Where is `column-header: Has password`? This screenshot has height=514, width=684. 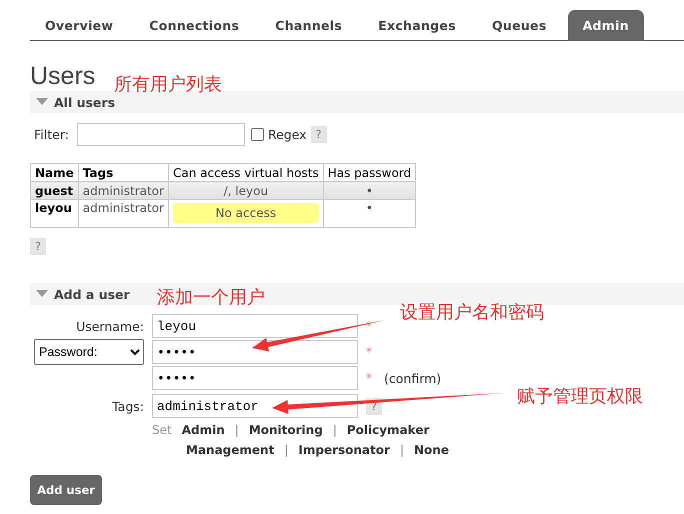 column-header: Has password is located at coordinates (369, 173).